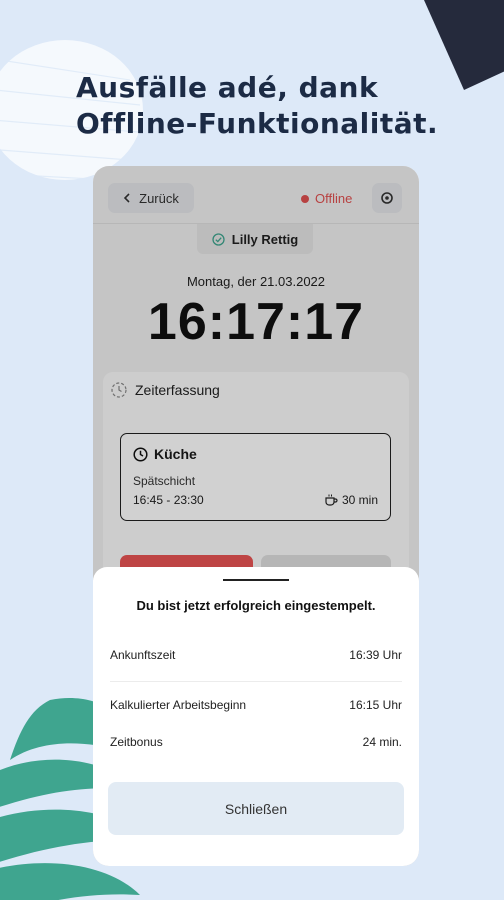 The width and height of the screenshot is (504, 900). Describe the element at coordinates (257, 123) in the screenshot. I see `headline-line-2: Offline-Funktionalität.` at that location.